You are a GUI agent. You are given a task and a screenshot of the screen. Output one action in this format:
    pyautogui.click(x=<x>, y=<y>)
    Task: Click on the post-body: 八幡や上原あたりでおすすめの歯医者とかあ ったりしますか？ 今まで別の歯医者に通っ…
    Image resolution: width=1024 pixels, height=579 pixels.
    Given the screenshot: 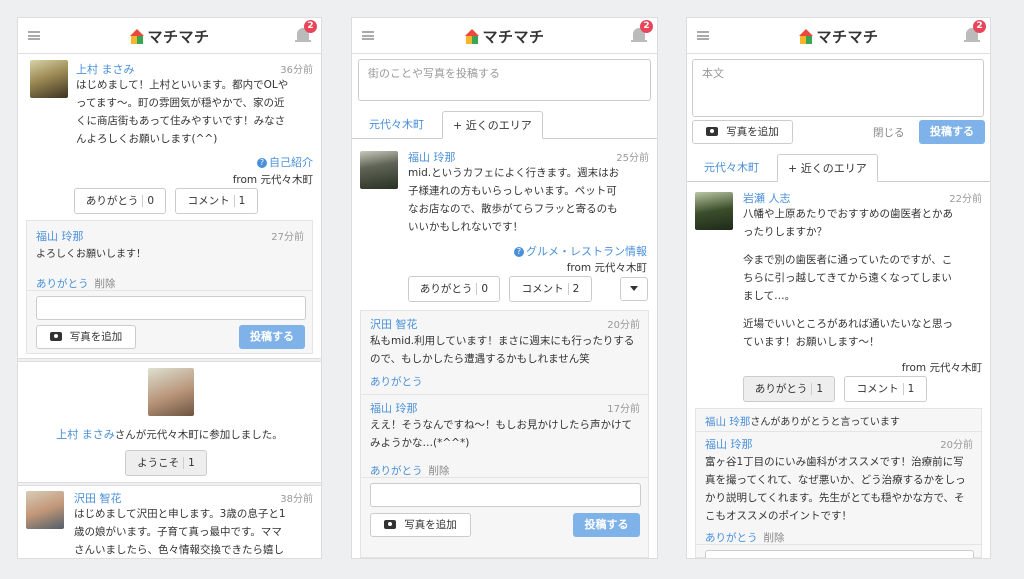 What is the action you would take?
    pyautogui.click(x=848, y=278)
    